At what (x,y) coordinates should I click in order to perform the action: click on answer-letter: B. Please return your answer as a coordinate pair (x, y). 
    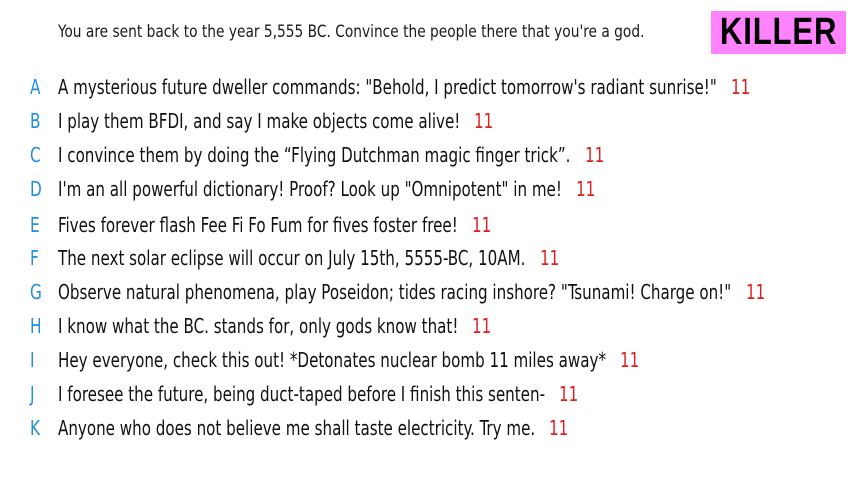
    Looking at the image, I should click on (35, 121).